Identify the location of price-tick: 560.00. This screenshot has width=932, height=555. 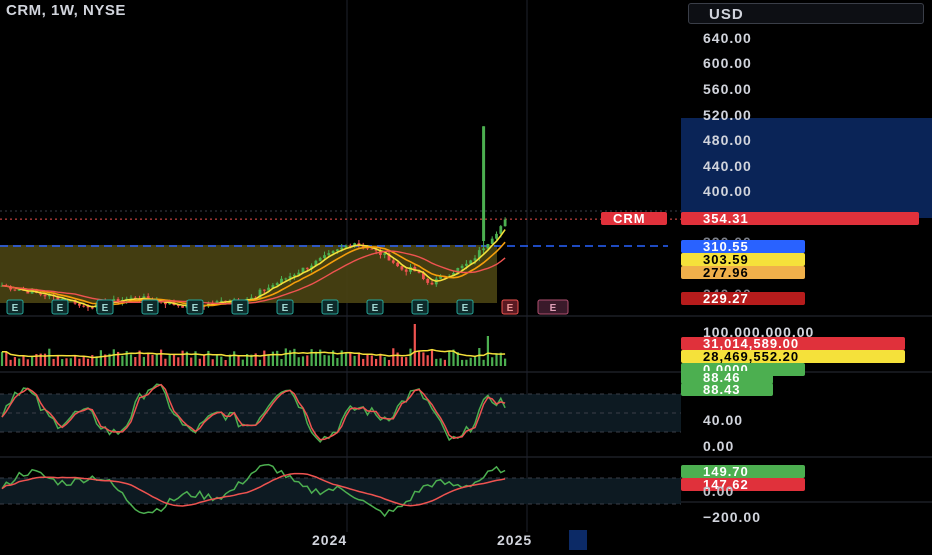
(727, 89).